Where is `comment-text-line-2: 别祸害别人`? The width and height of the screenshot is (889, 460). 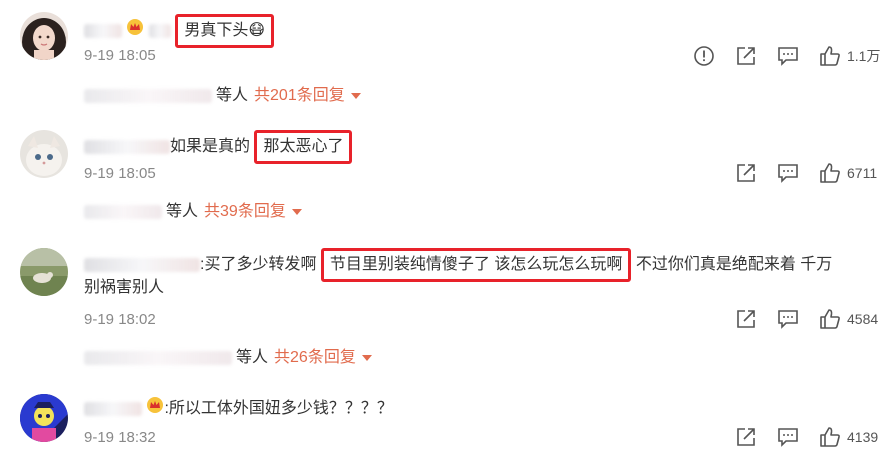 comment-text-line-2: 别祸害别人 is located at coordinates (124, 287).